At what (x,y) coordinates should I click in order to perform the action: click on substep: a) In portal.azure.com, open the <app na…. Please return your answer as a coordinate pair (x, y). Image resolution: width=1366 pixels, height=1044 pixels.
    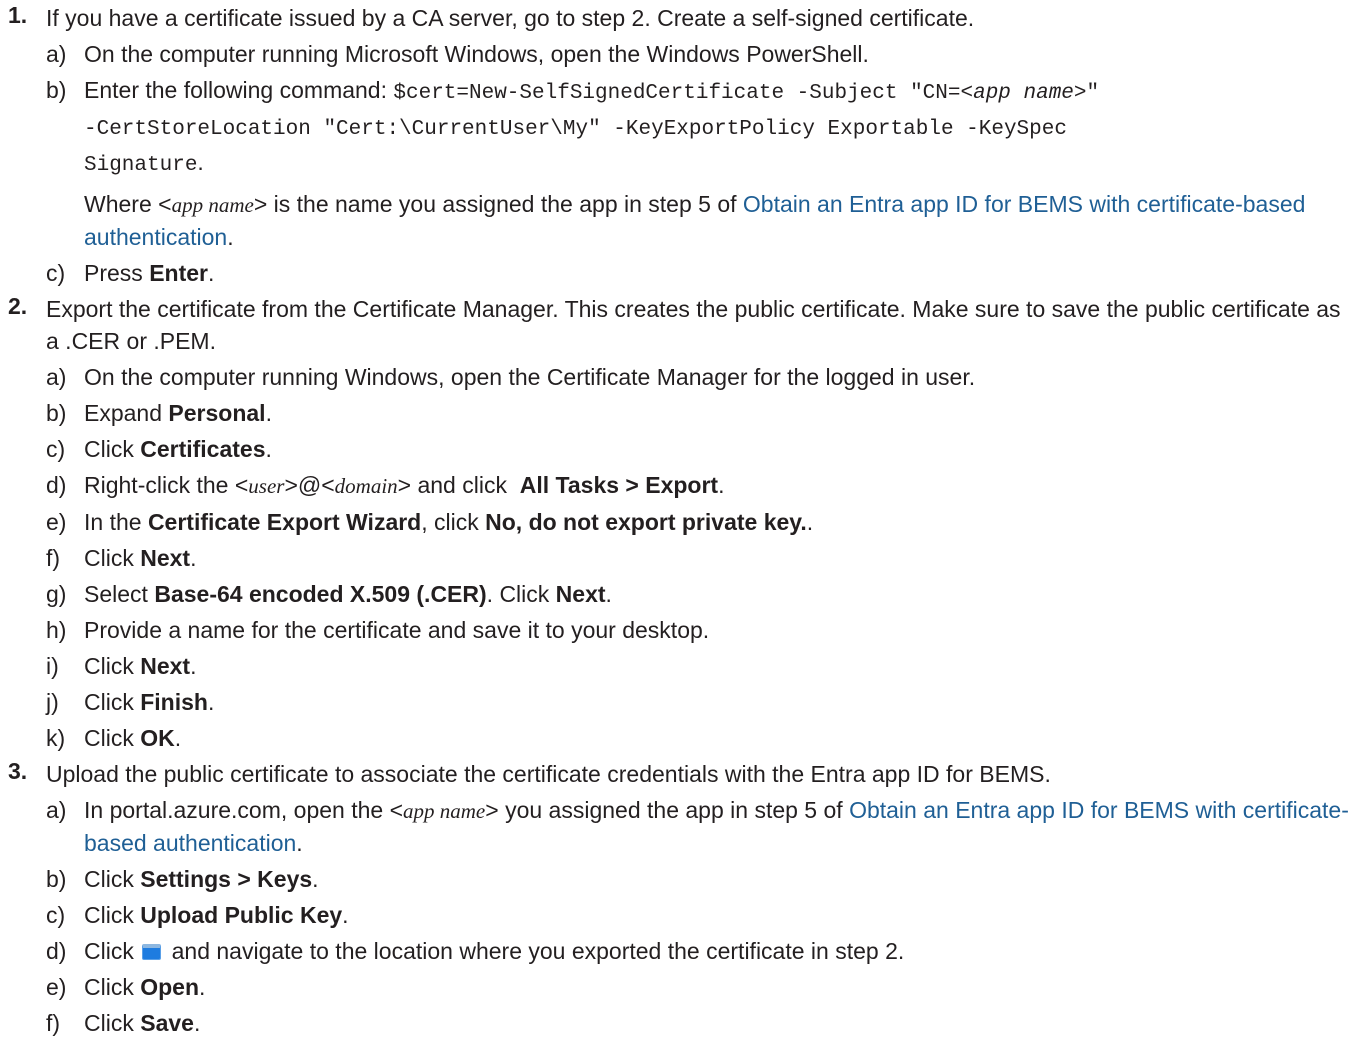
    Looking at the image, I should click on (702, 826).